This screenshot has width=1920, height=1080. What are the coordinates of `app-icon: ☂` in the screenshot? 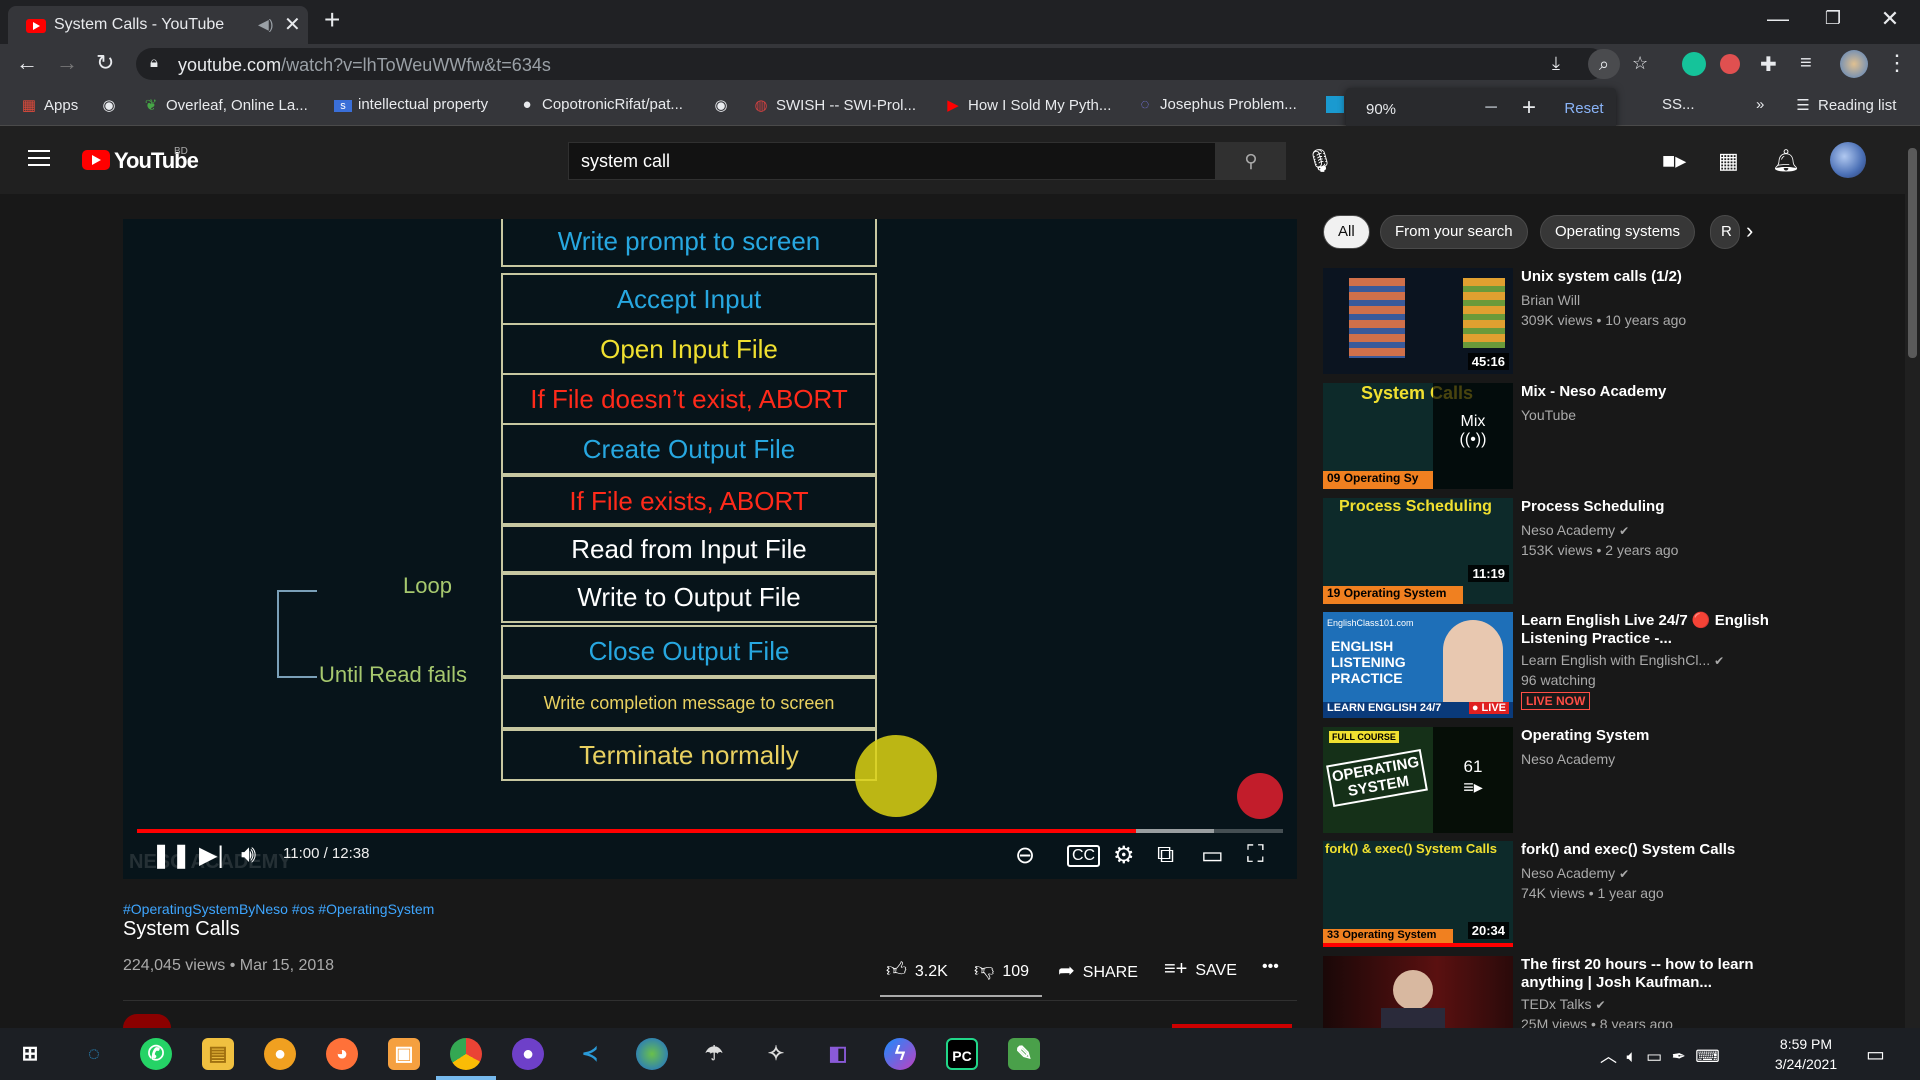 It's located at (714, 1054).